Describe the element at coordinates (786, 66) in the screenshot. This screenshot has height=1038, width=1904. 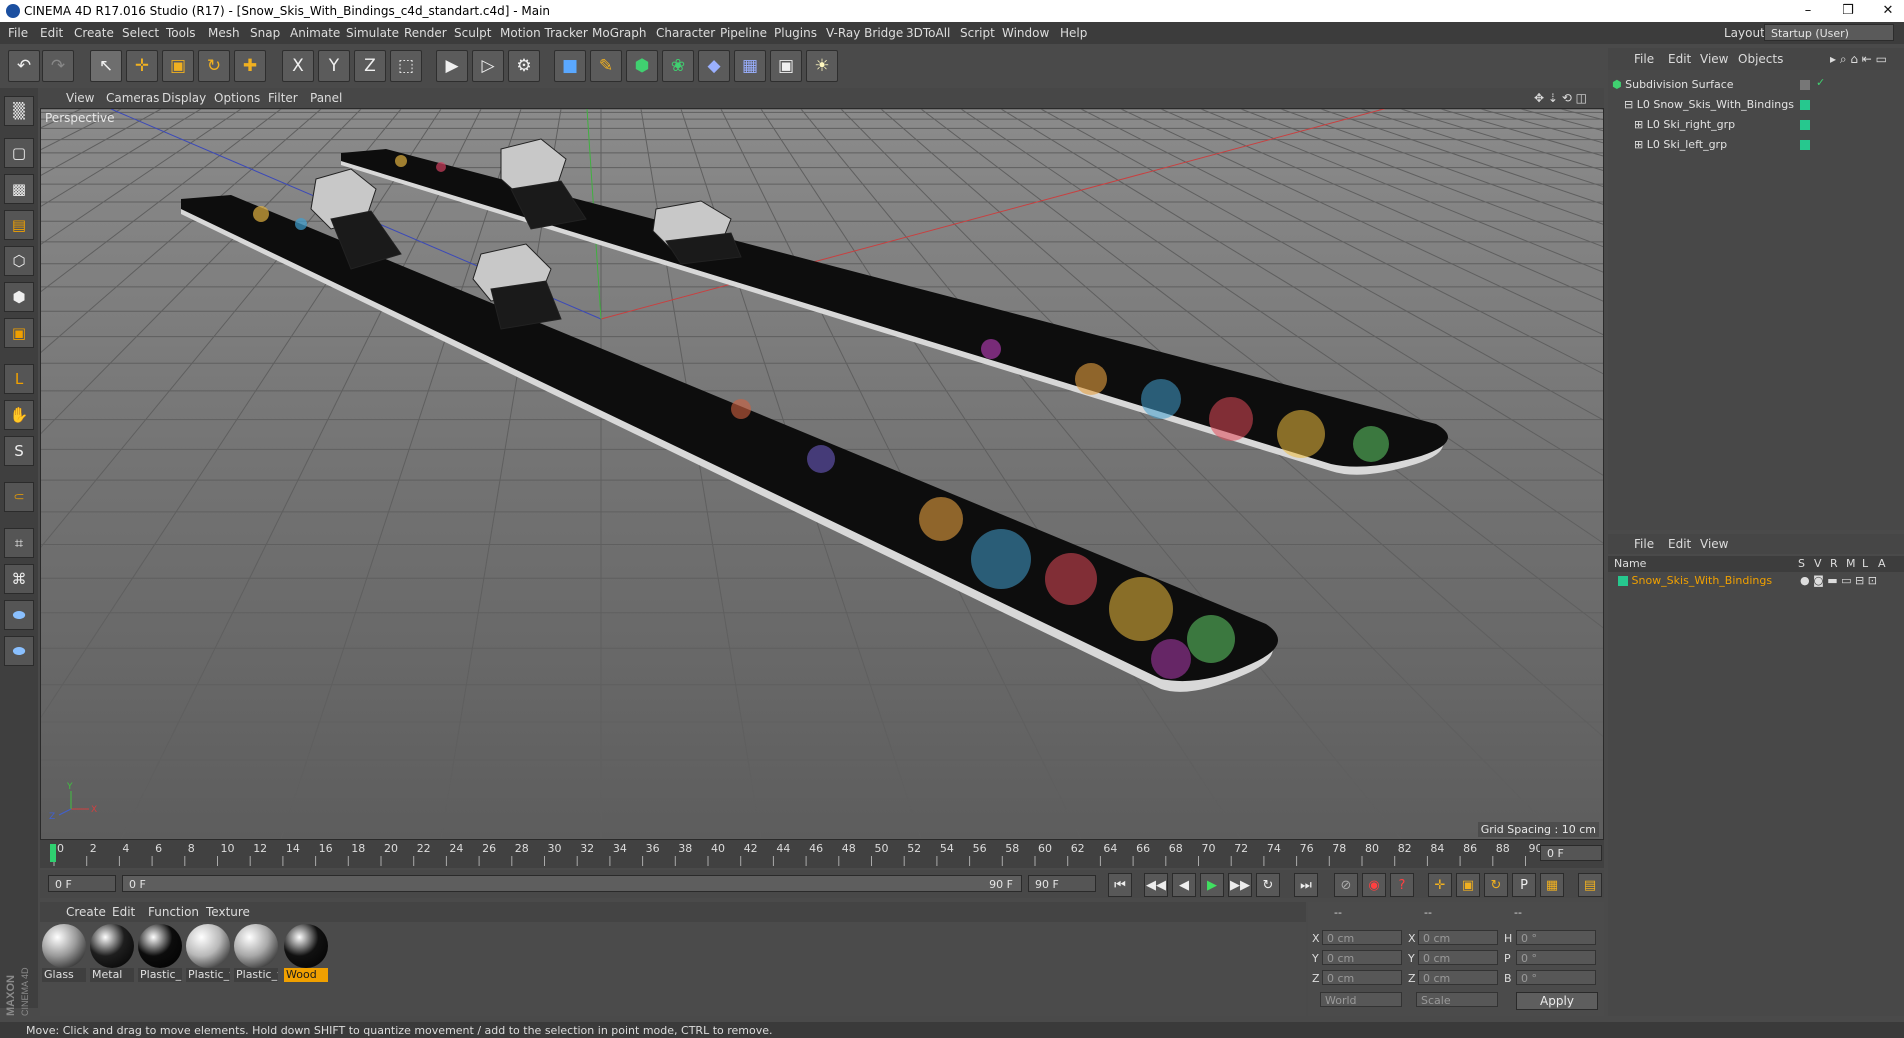
I see `camera-button: ▣` at that location.